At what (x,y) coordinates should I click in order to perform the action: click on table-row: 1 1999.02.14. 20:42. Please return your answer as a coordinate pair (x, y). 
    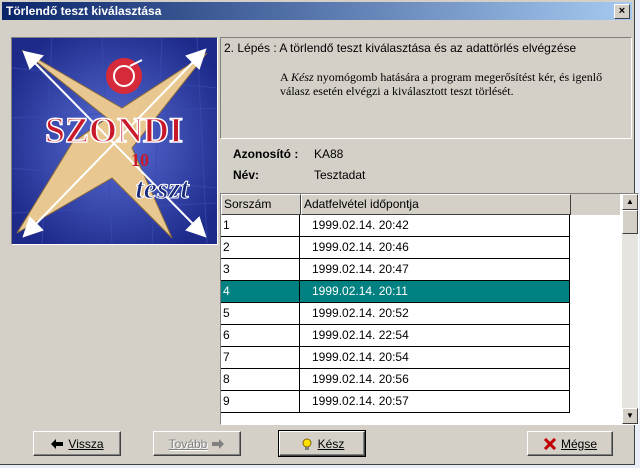
    Looking at the image, I should click on (396, 226).